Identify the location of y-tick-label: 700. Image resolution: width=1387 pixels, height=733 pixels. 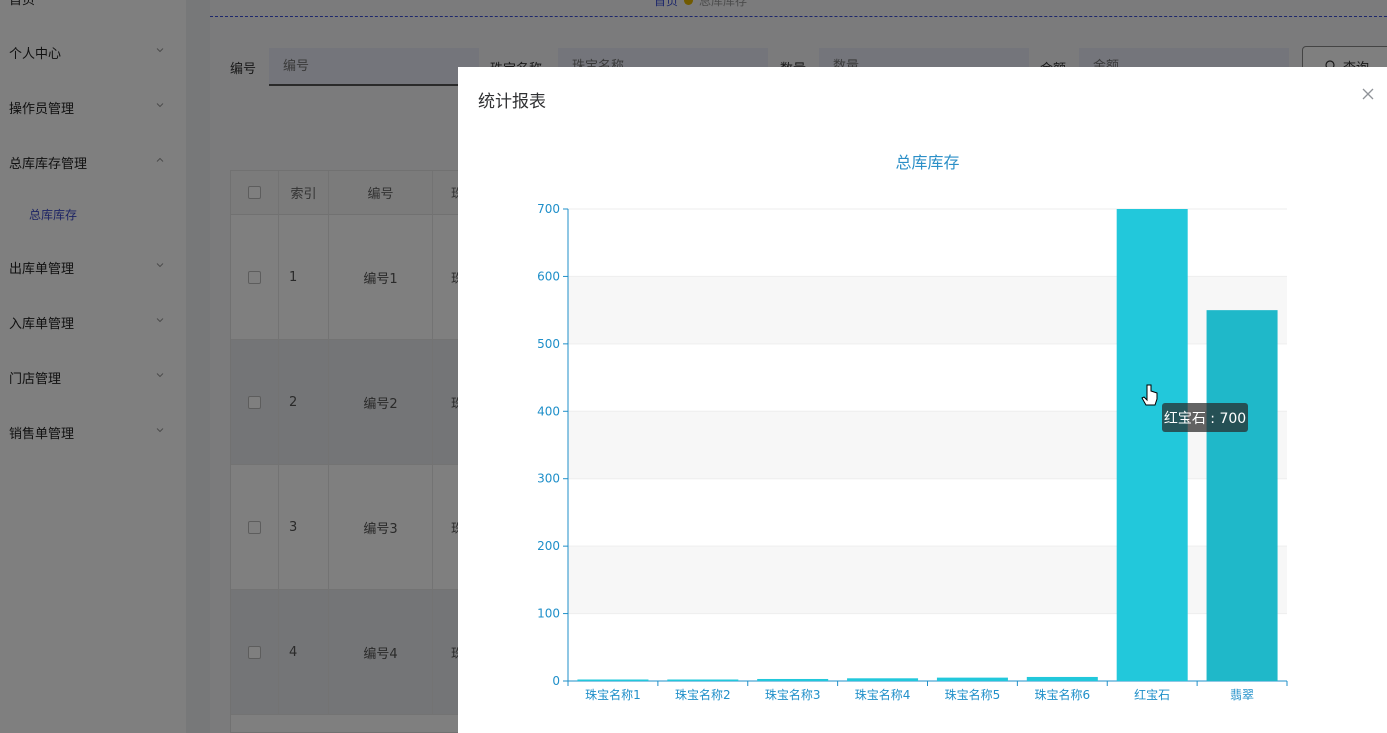
(548, 209).